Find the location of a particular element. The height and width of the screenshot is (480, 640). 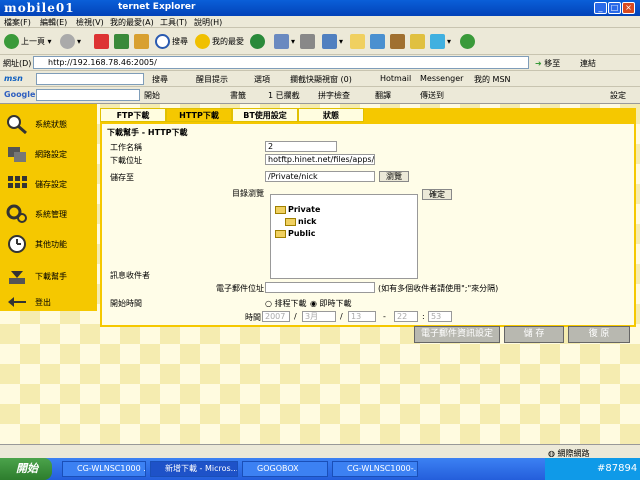

email-settings-button: 電子郵件資訊設定 is located at coordinates (457, 334).